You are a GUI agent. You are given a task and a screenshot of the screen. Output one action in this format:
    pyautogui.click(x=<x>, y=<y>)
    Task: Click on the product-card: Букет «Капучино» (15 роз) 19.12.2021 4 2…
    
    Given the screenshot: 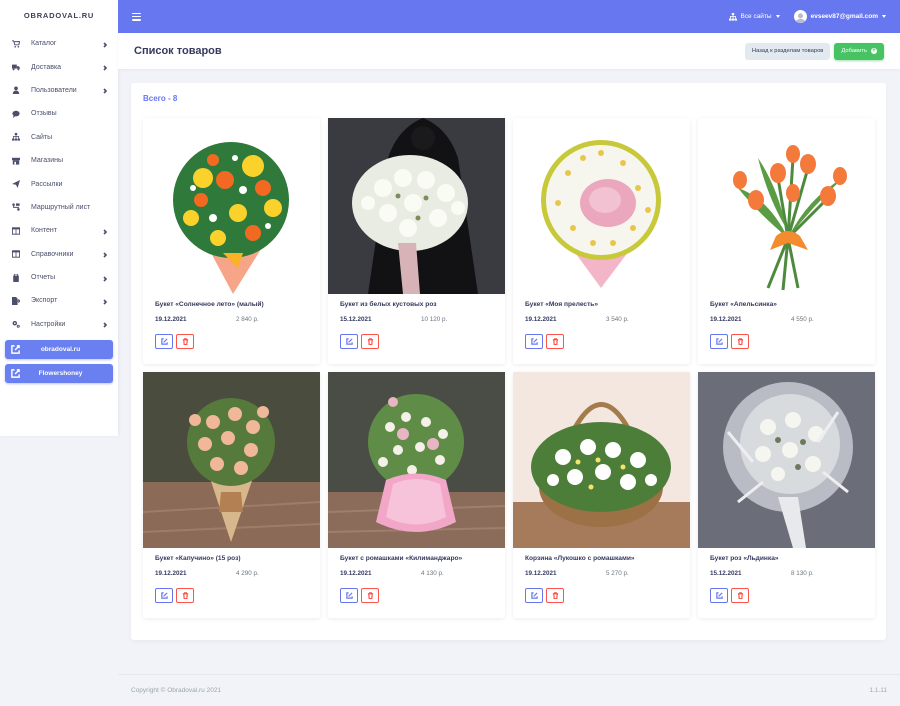 What is the action you would take?
    pyautogui.click(x=231, y=495)
    